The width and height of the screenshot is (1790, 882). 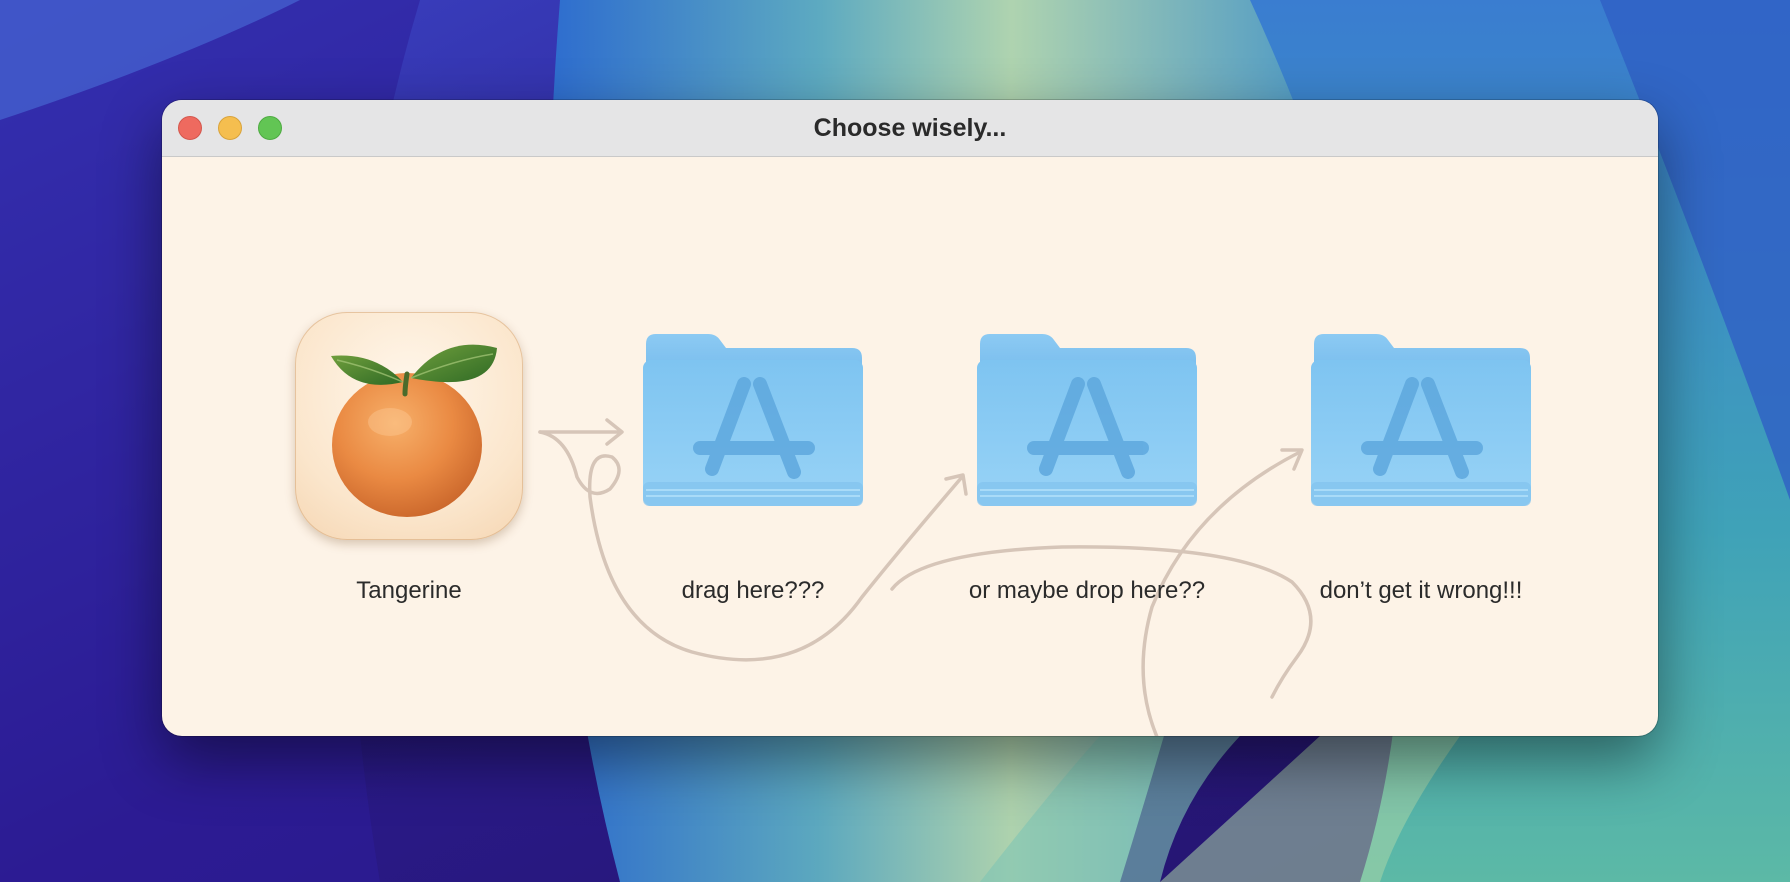 I want to click on tangerine-app-icon, so click(x=409, y=426).